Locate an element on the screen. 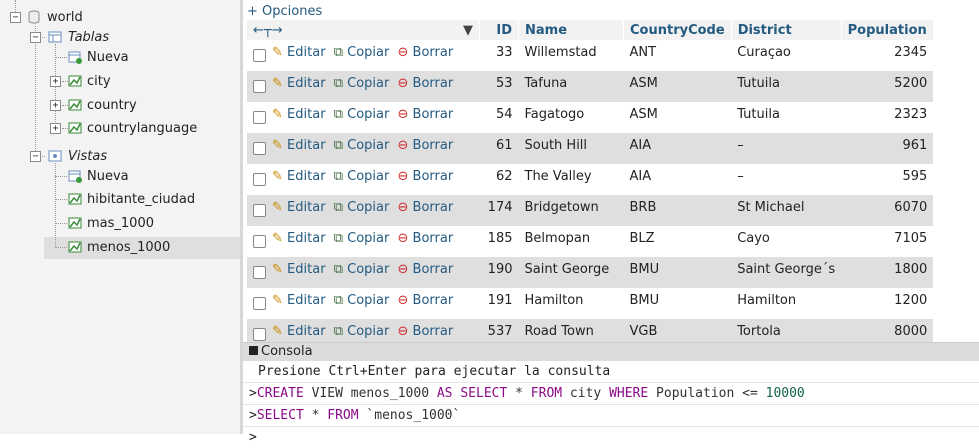  column-header-population: Population is located at coordinates (887, 30).